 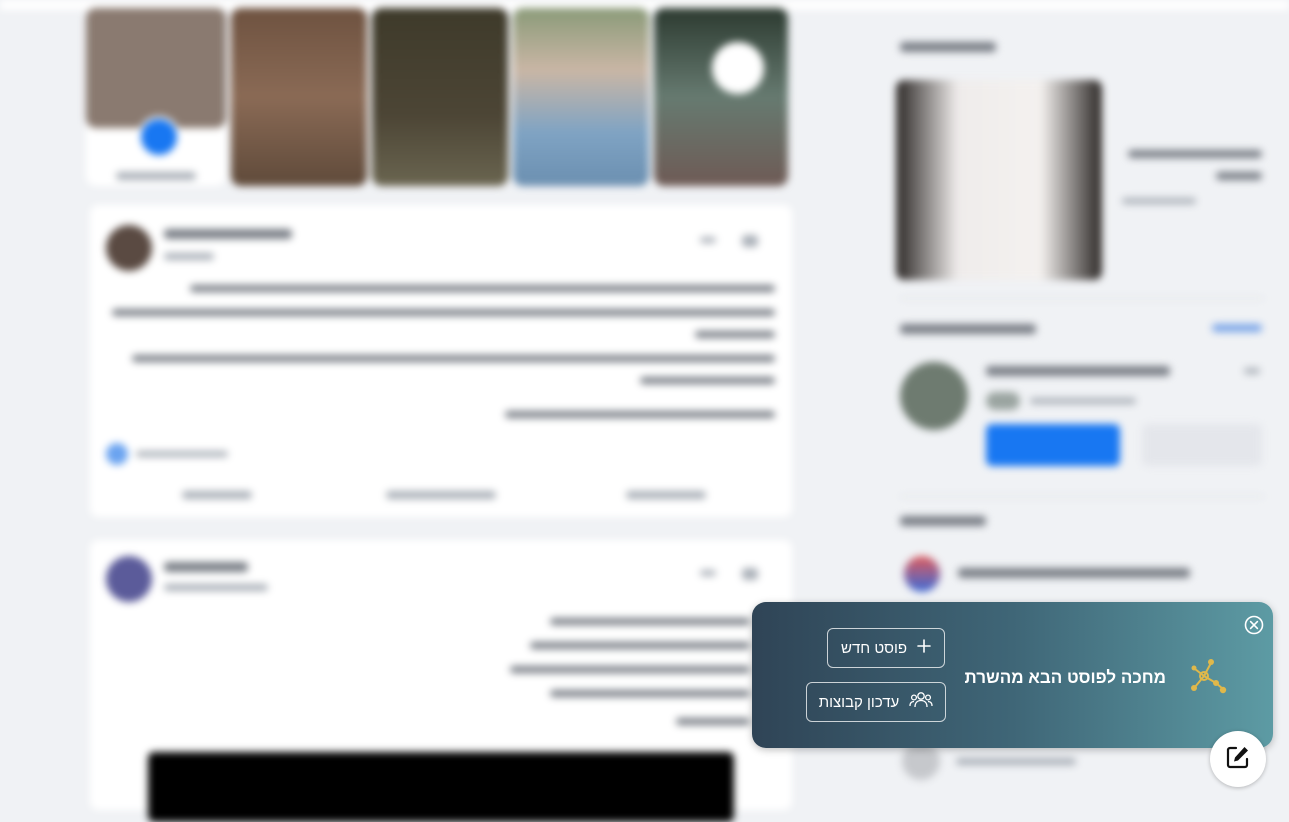 I want to click on plus-icon, so click(x=924, y=648).